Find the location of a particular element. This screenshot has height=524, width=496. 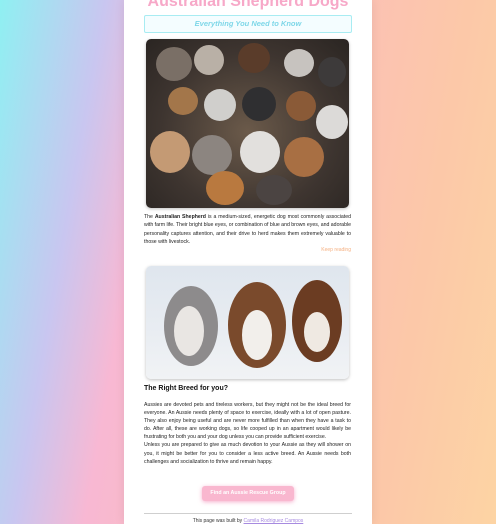

section-heading: The Right Breed for you? is located at coordinates (186, 388).